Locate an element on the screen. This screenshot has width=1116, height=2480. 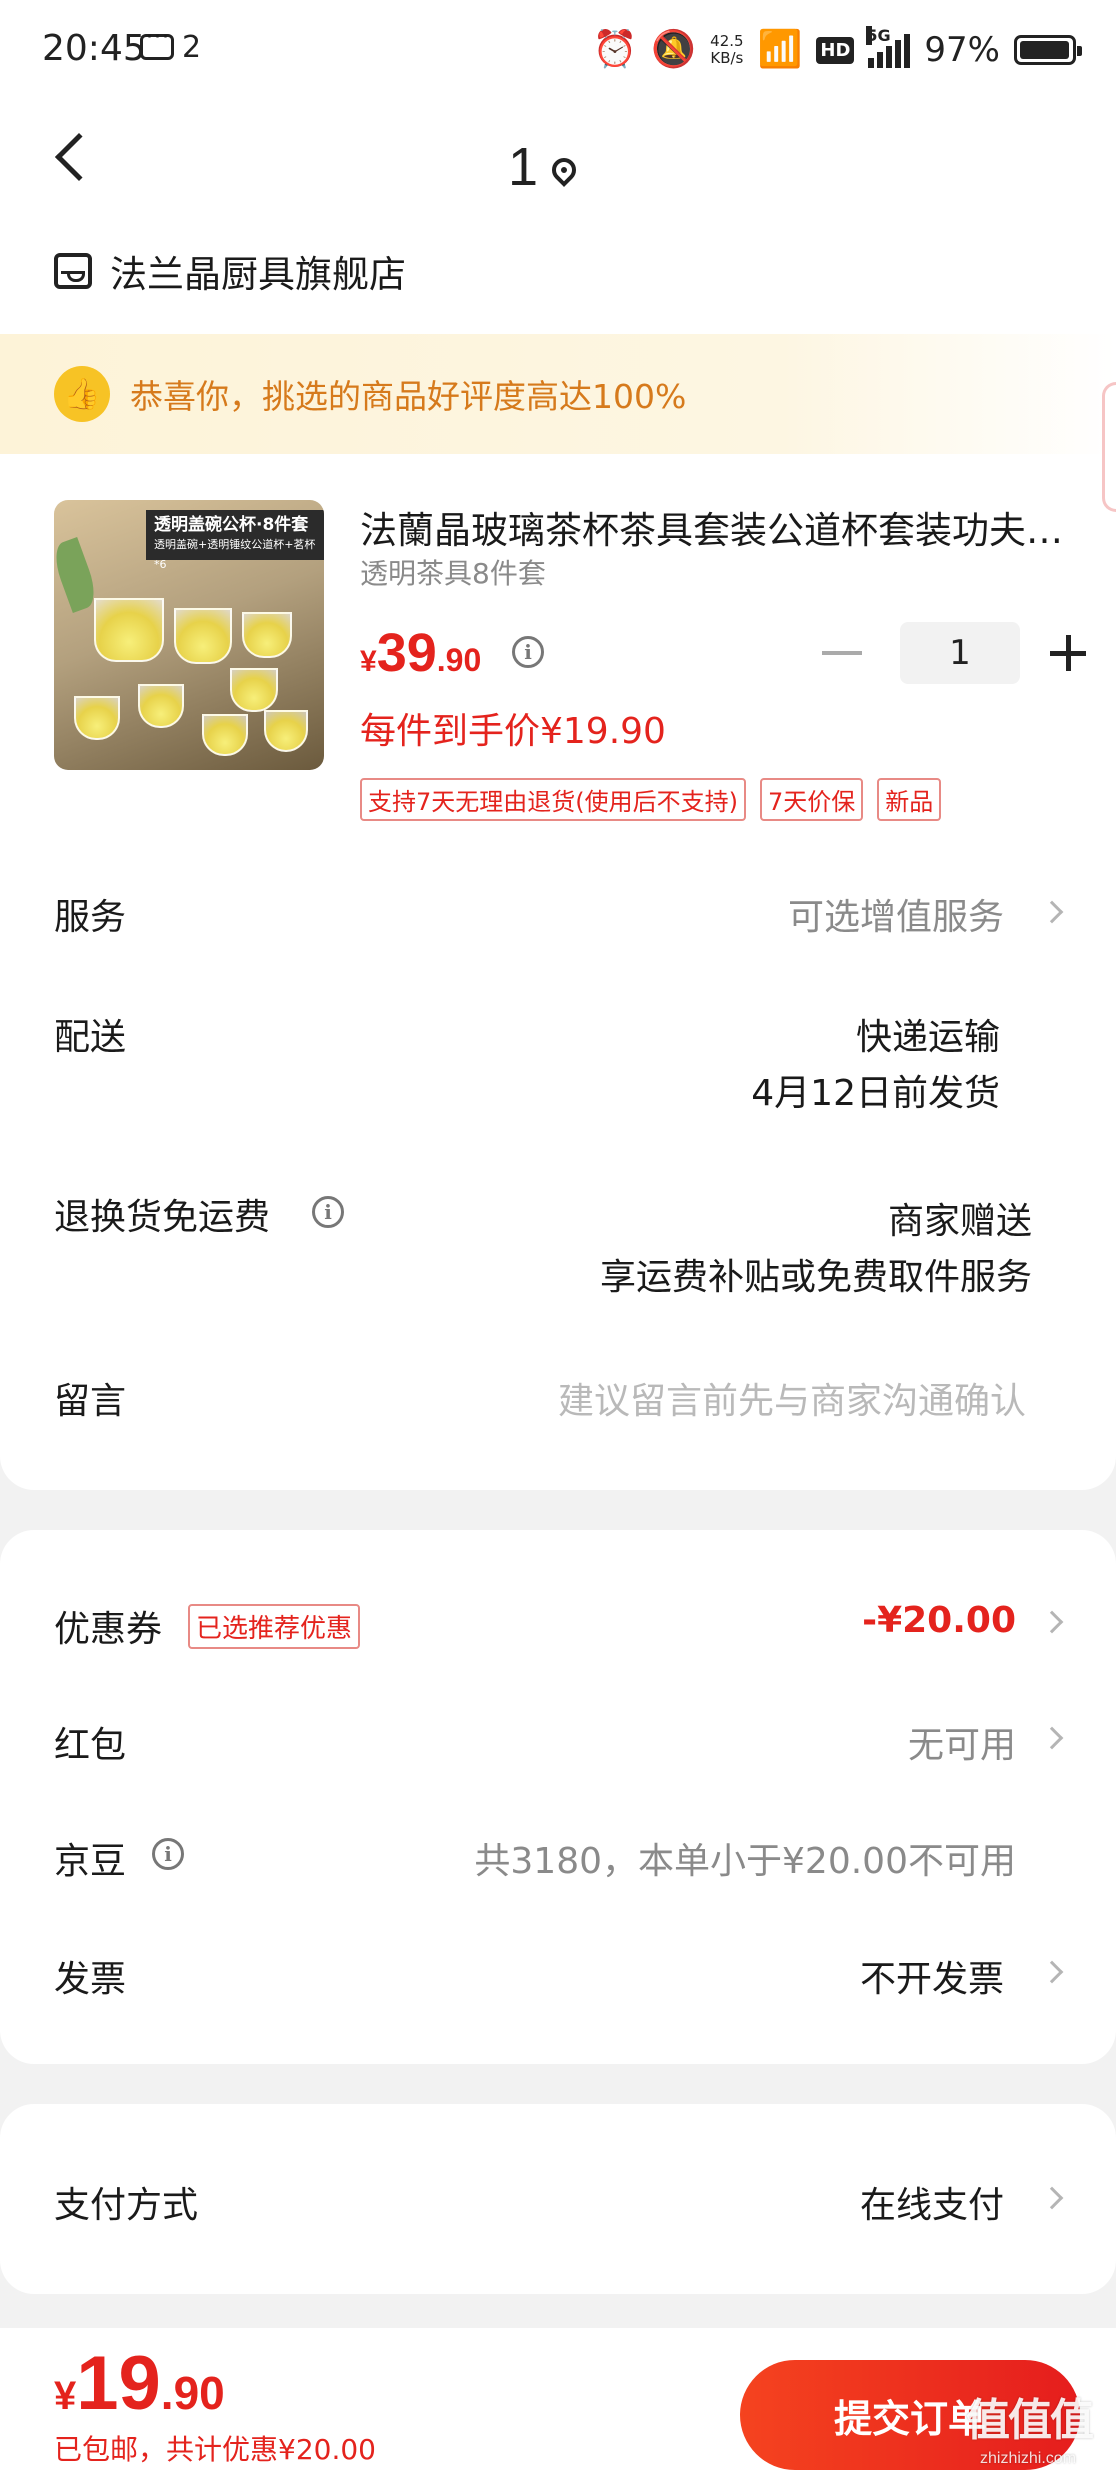
payment-value: 在线支付 is located at coordinates (931, 2205).